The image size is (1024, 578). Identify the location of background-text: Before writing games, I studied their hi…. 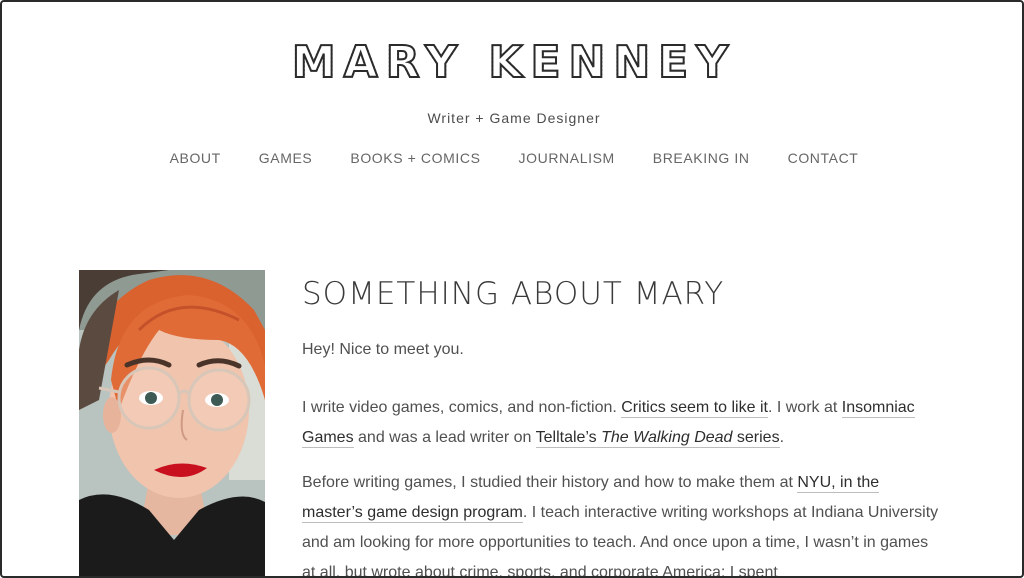
(550, 482).